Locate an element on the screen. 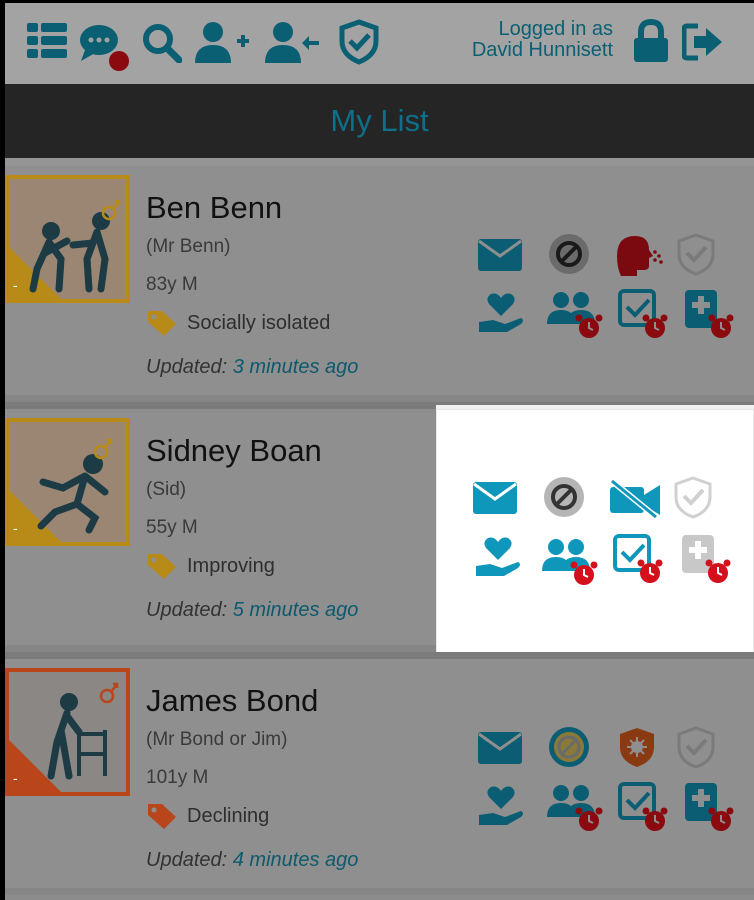 The height and width of the screenshot is (900, 754). list-top-divider is located at coordinates (379, 162).